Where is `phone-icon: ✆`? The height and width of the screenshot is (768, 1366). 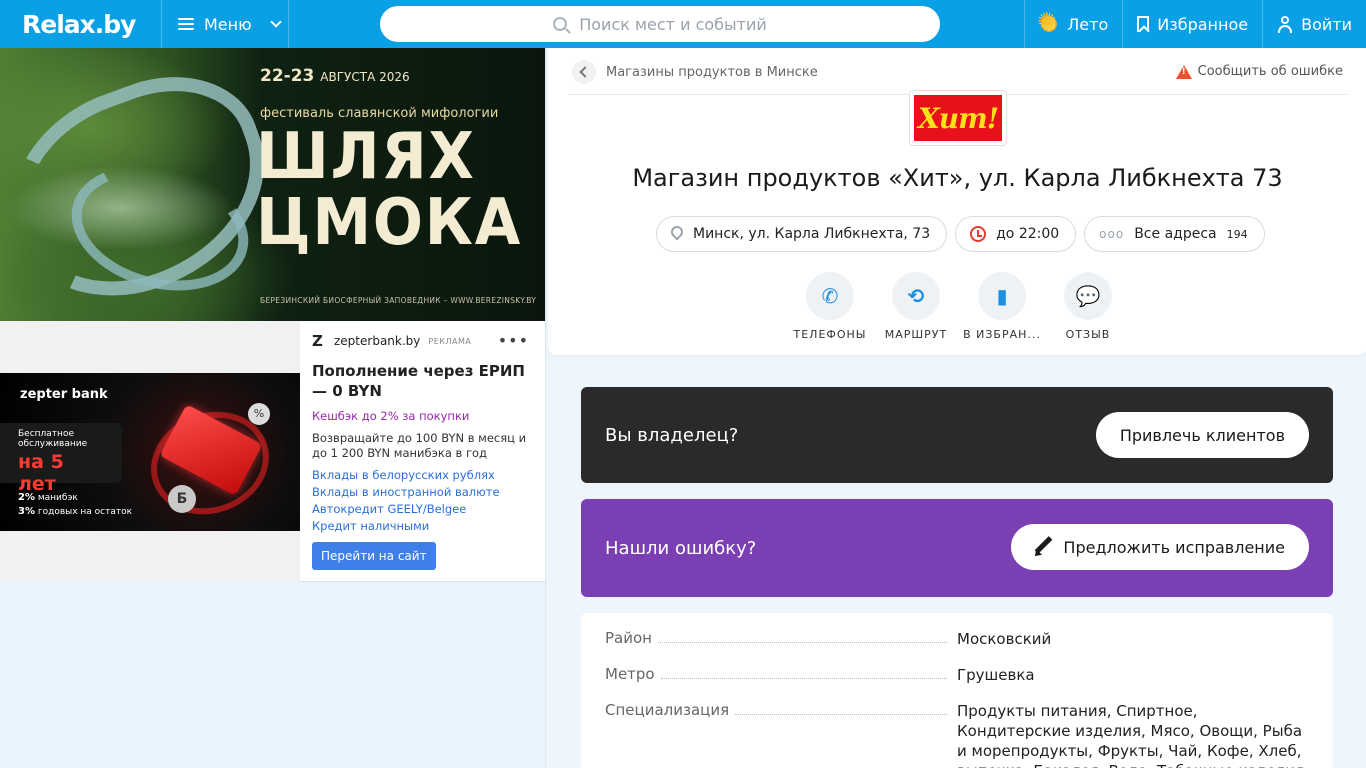
phone-icon: ✆ is located at coordinates (830, 296).